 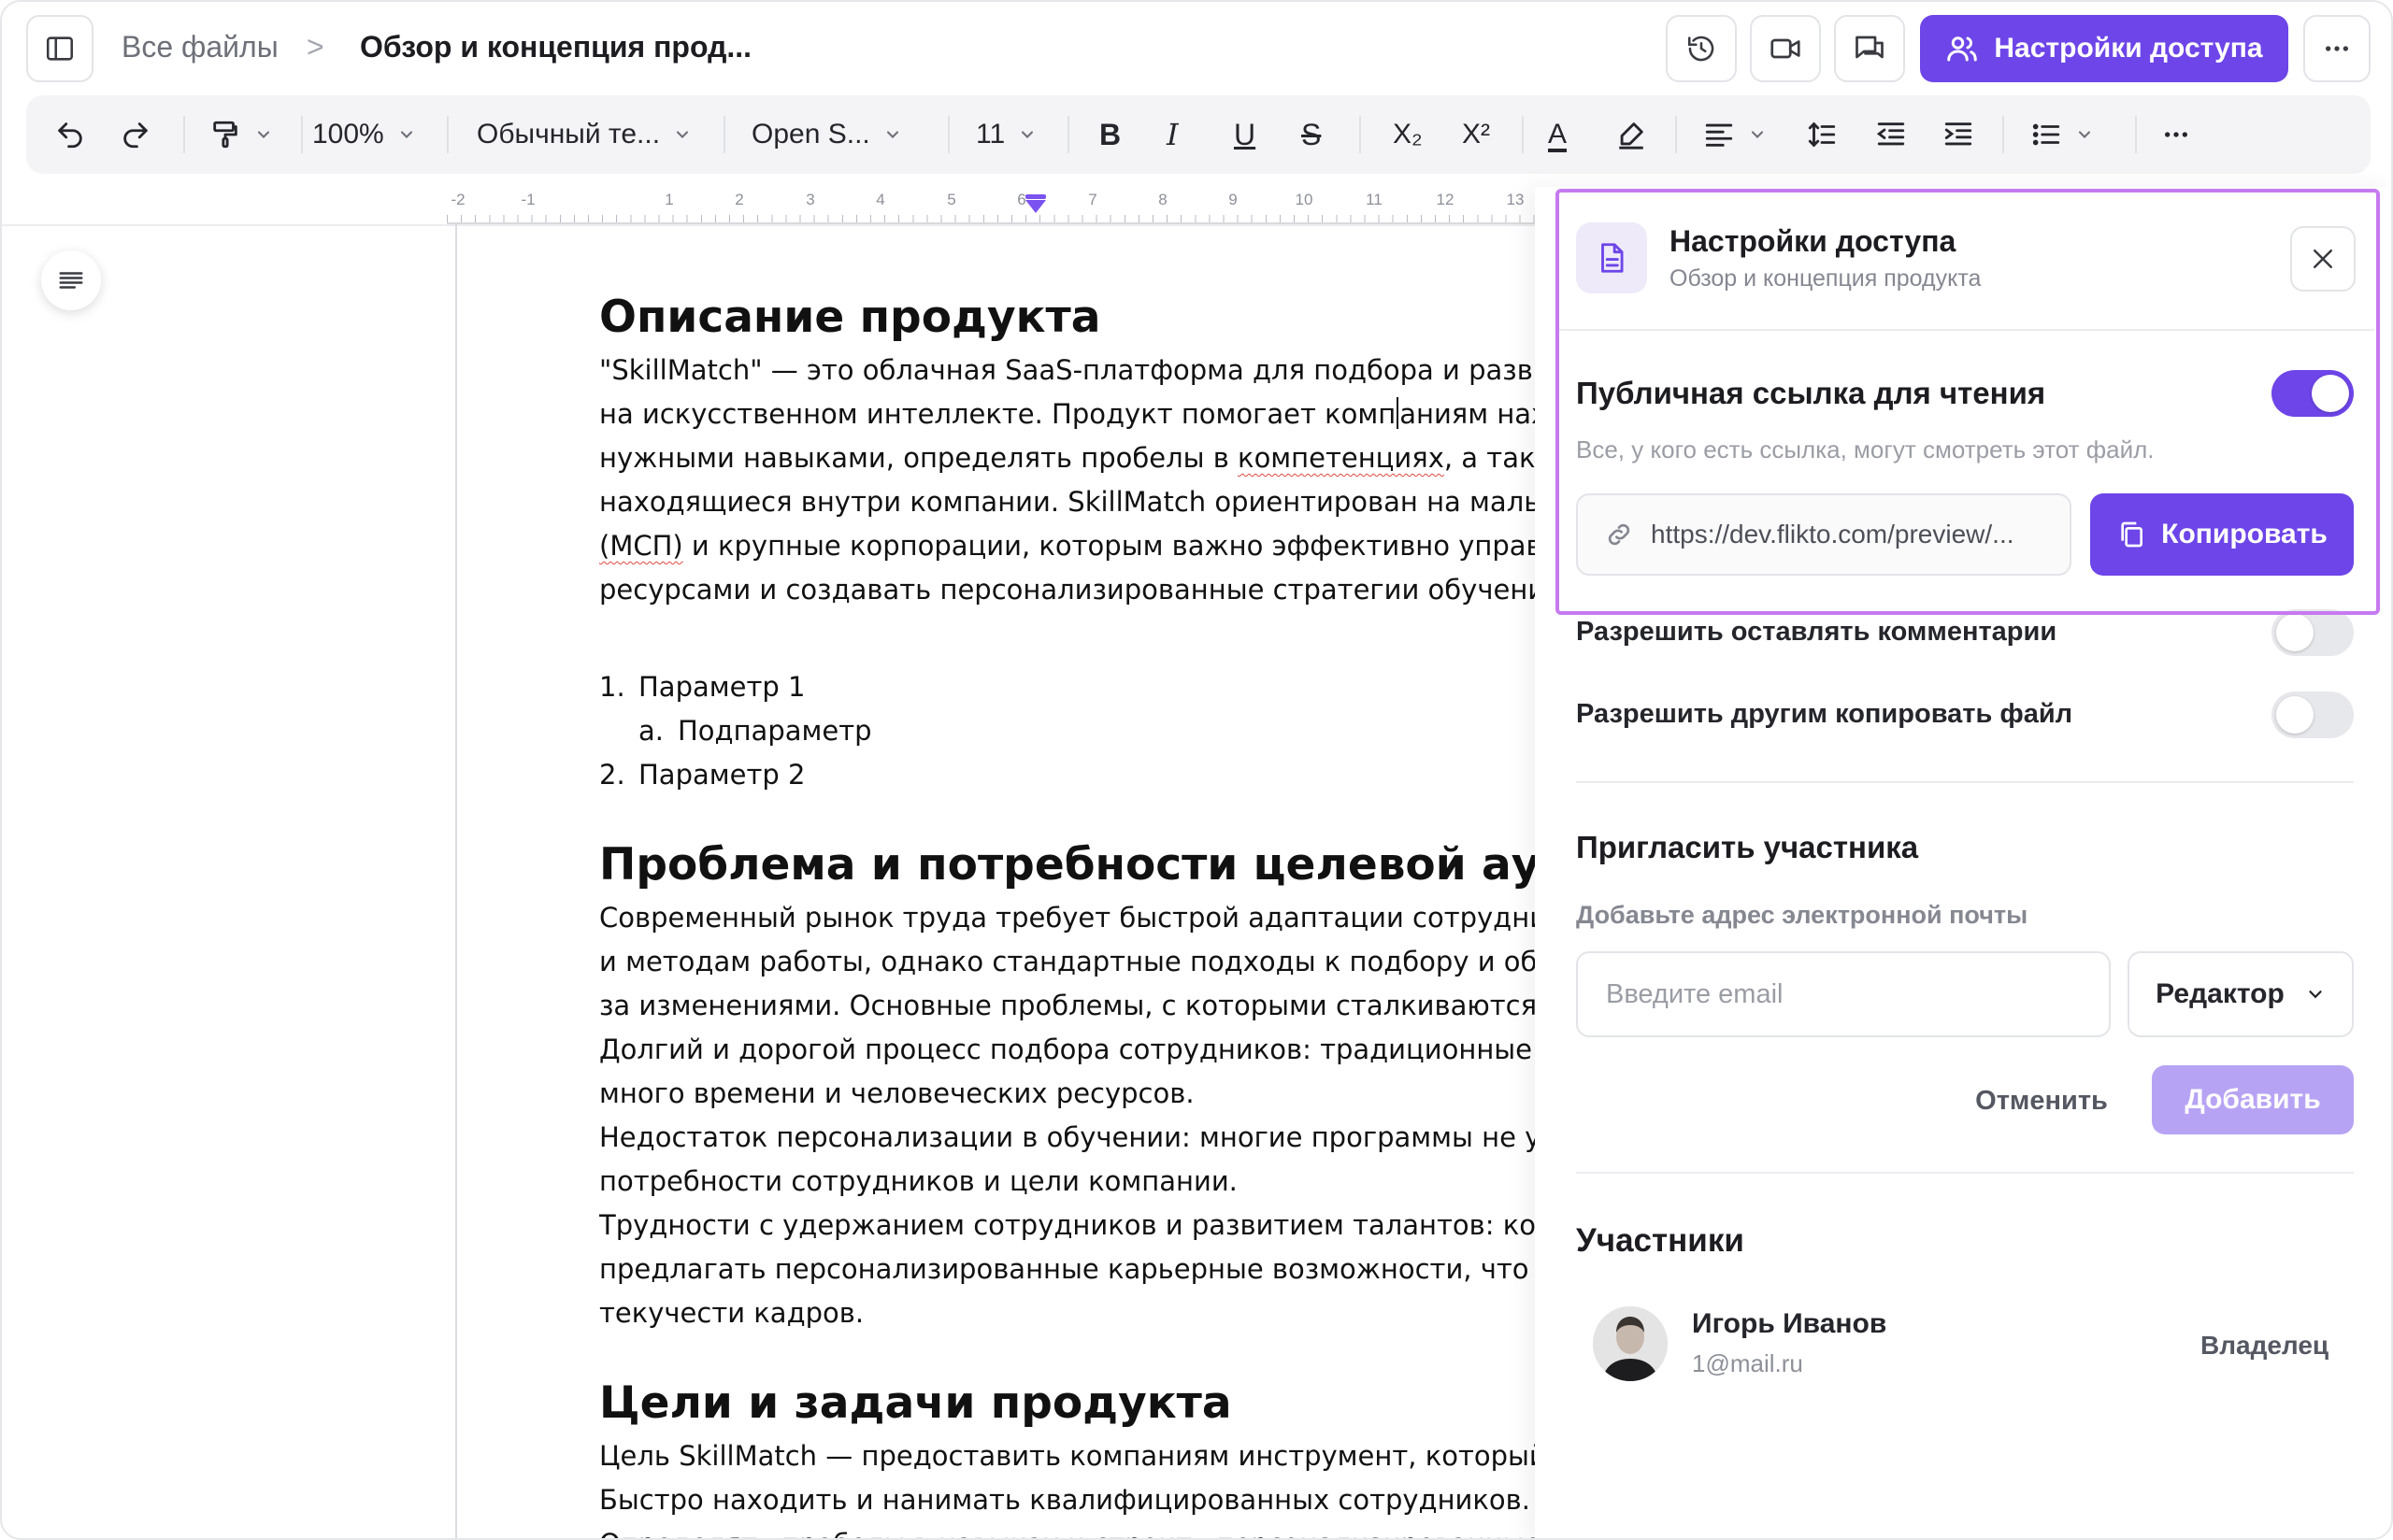 What do you see at coordinates (2253, 1099) in the screenshot?
I see `add-member-button: Добавить` at bounding box center [2253, 1099].